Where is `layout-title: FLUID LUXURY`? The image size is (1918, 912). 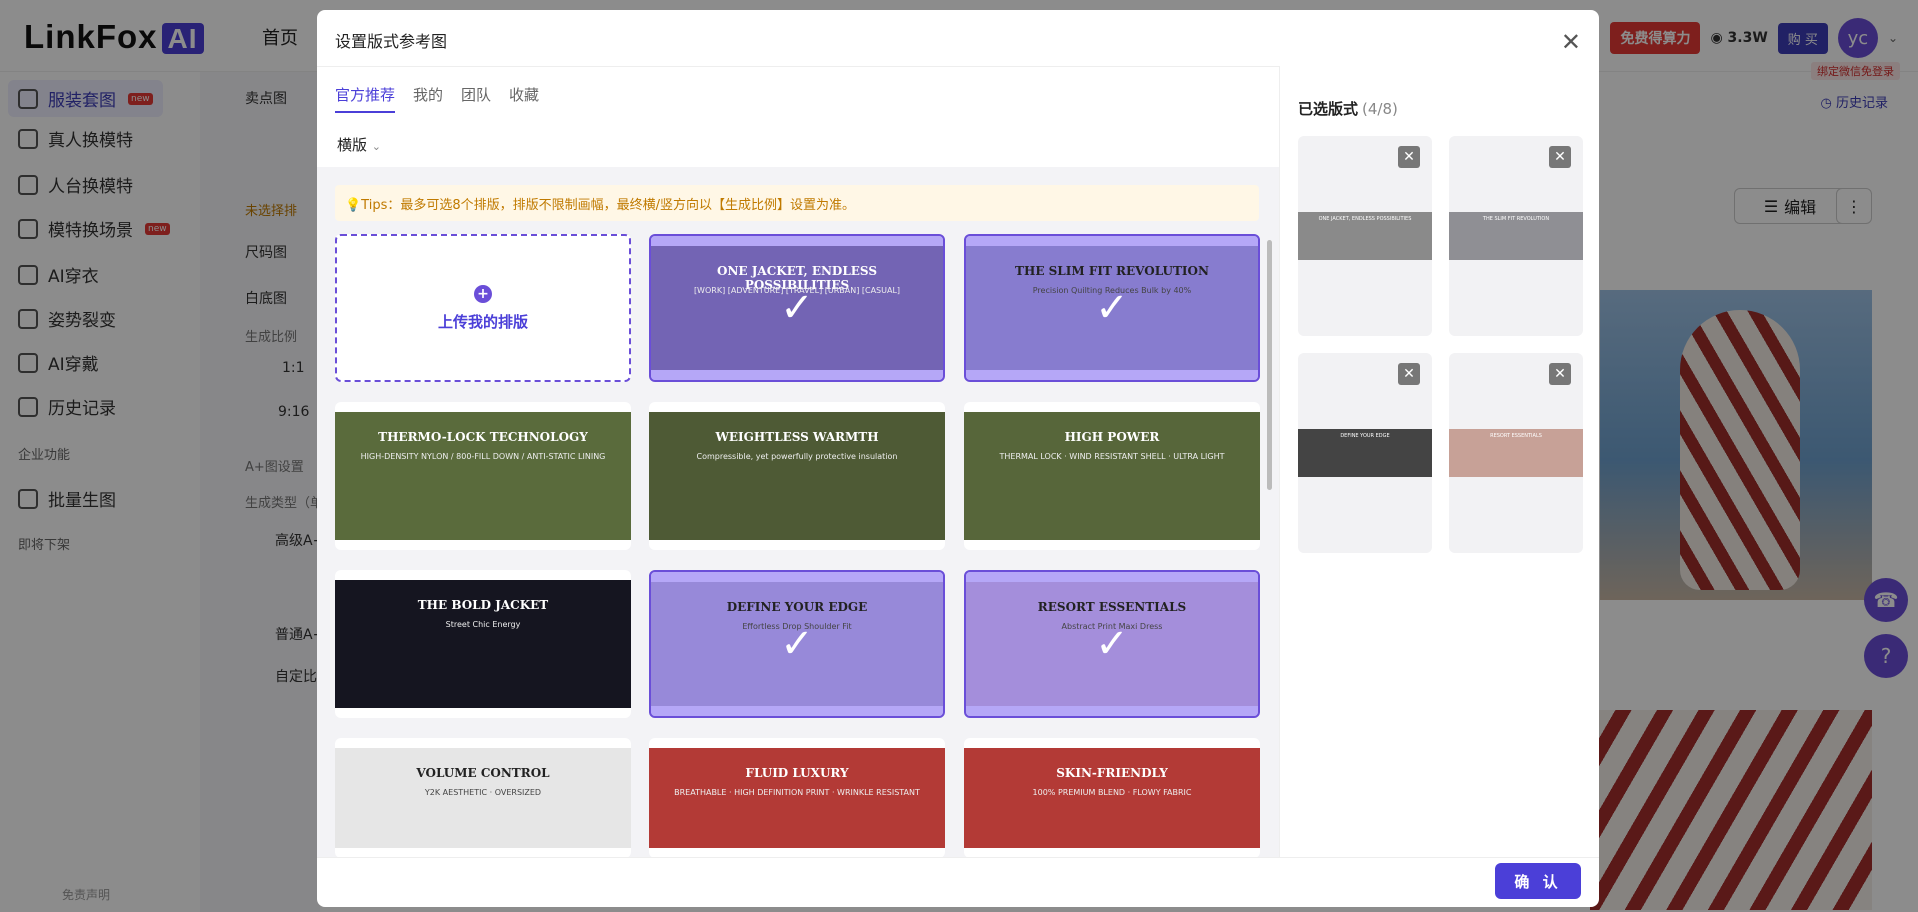 layout-title: FLUID LUXURY is located at coordinates (797, 773).